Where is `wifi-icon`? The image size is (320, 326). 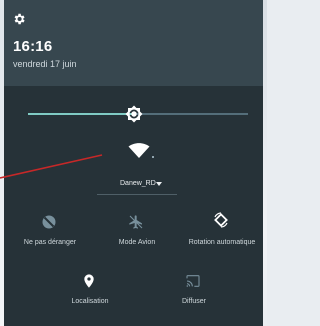
wifi-icon is located at coordinates (139, 151).